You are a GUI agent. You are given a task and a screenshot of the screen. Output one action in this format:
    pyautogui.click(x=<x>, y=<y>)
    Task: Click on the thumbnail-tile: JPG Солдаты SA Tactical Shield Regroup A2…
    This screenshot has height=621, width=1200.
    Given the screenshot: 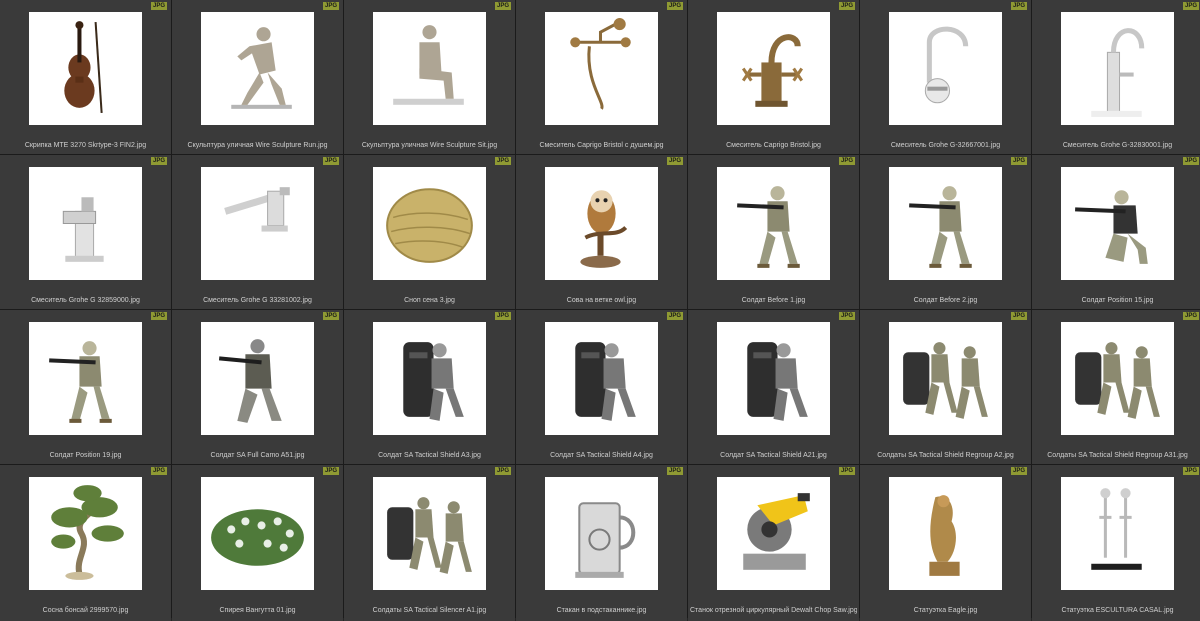 What is the action you would take?
    pyautogui.click(x=945, y=387)
    